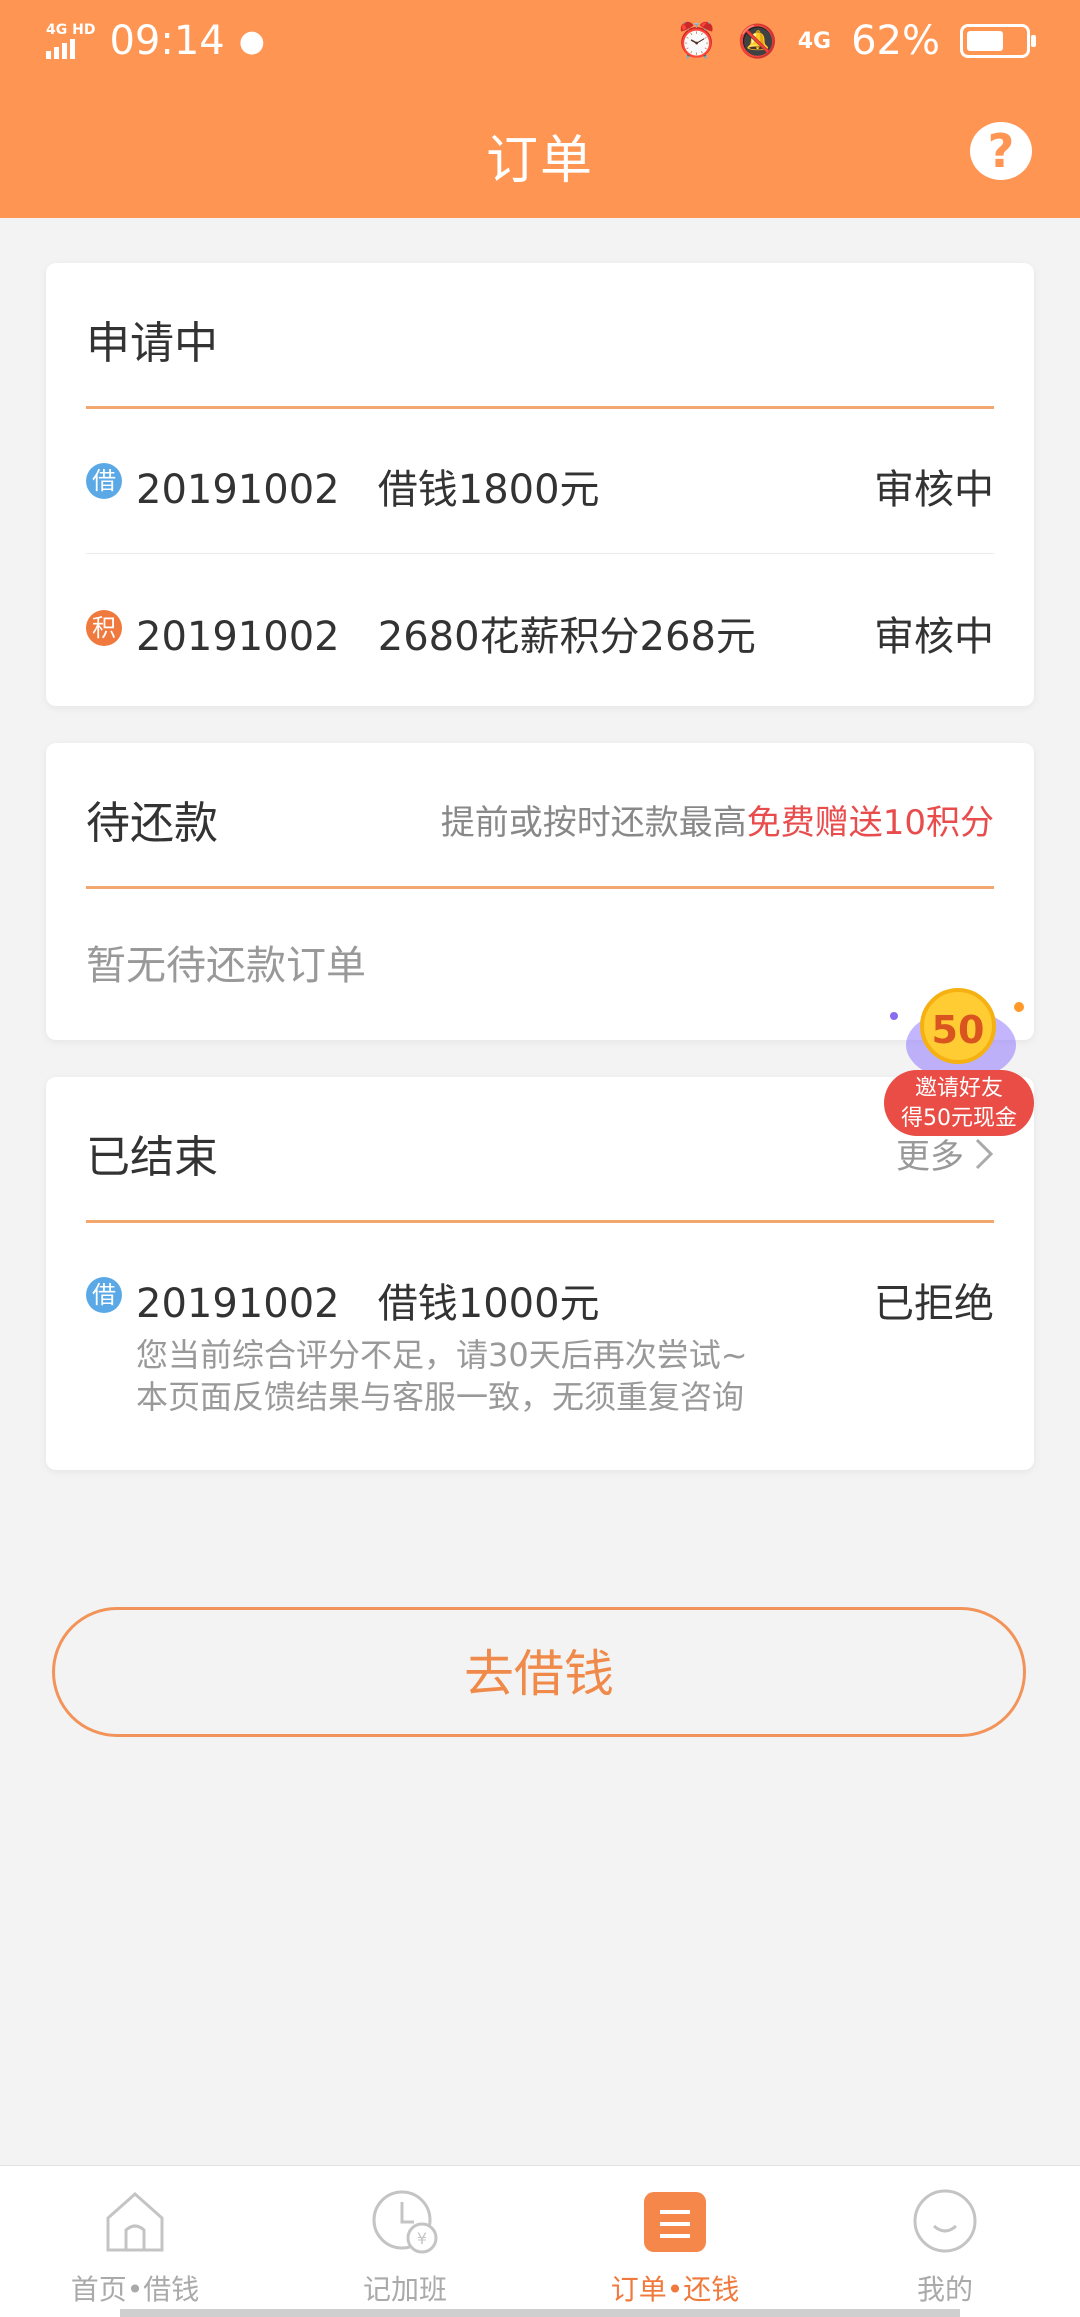 The height and width of the screenshot is (2317, 1080). I want to click on page-title: 订单, so click(539, 161).